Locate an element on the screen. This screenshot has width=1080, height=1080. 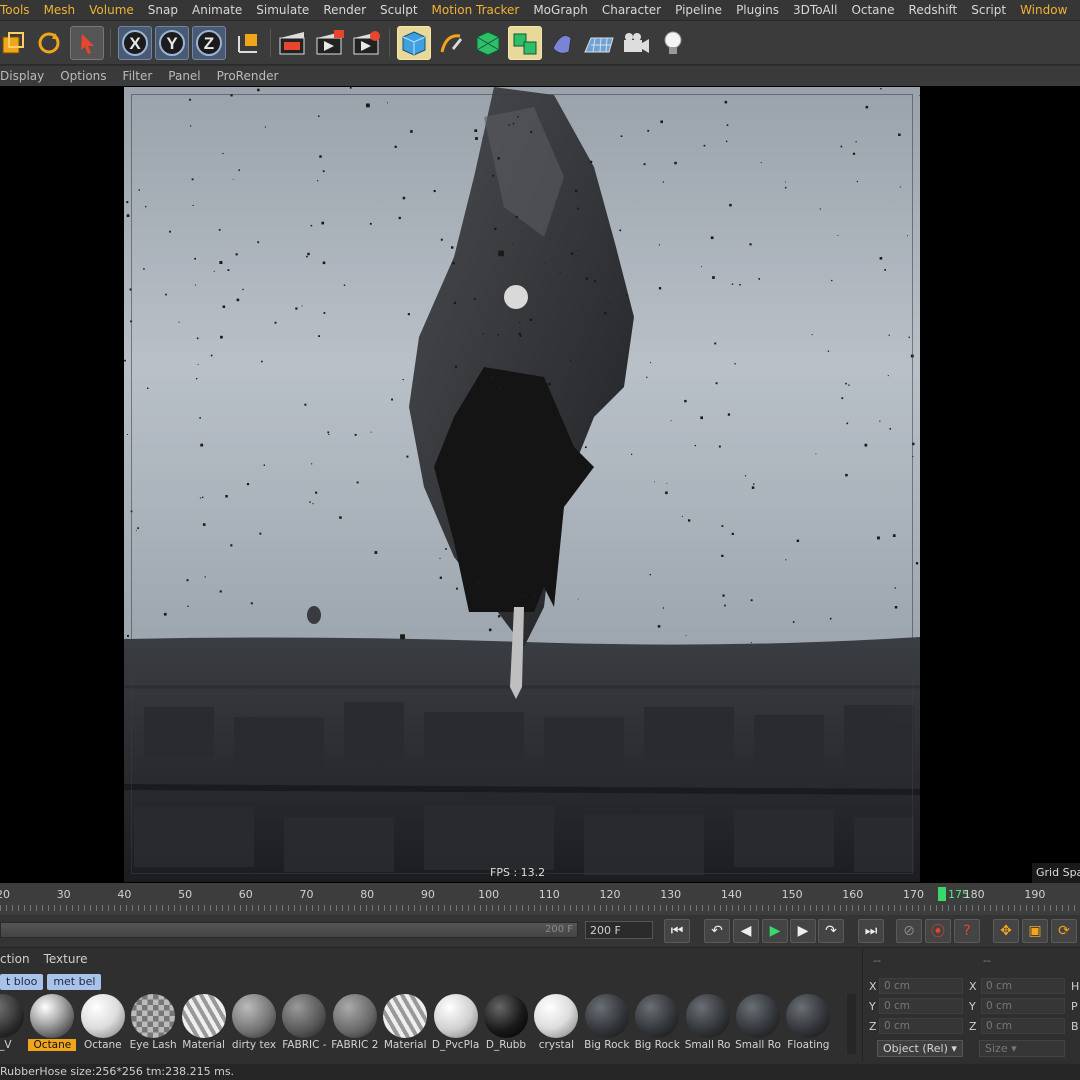
viewport-menu-prorender: ProRender is located at coordinates (248, 76).